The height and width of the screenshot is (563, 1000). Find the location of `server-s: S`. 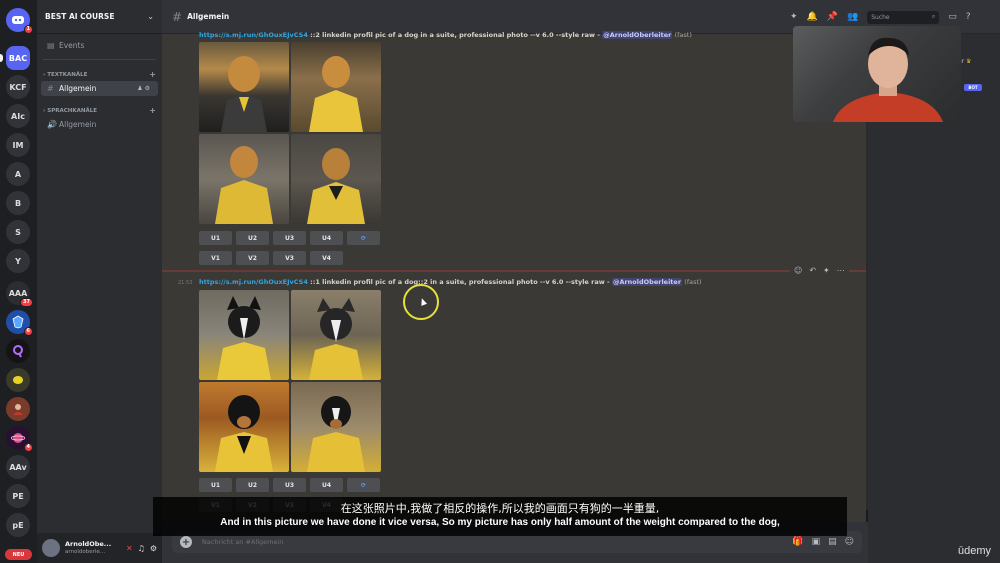

server-s: S is located at coordinates (18, 232).